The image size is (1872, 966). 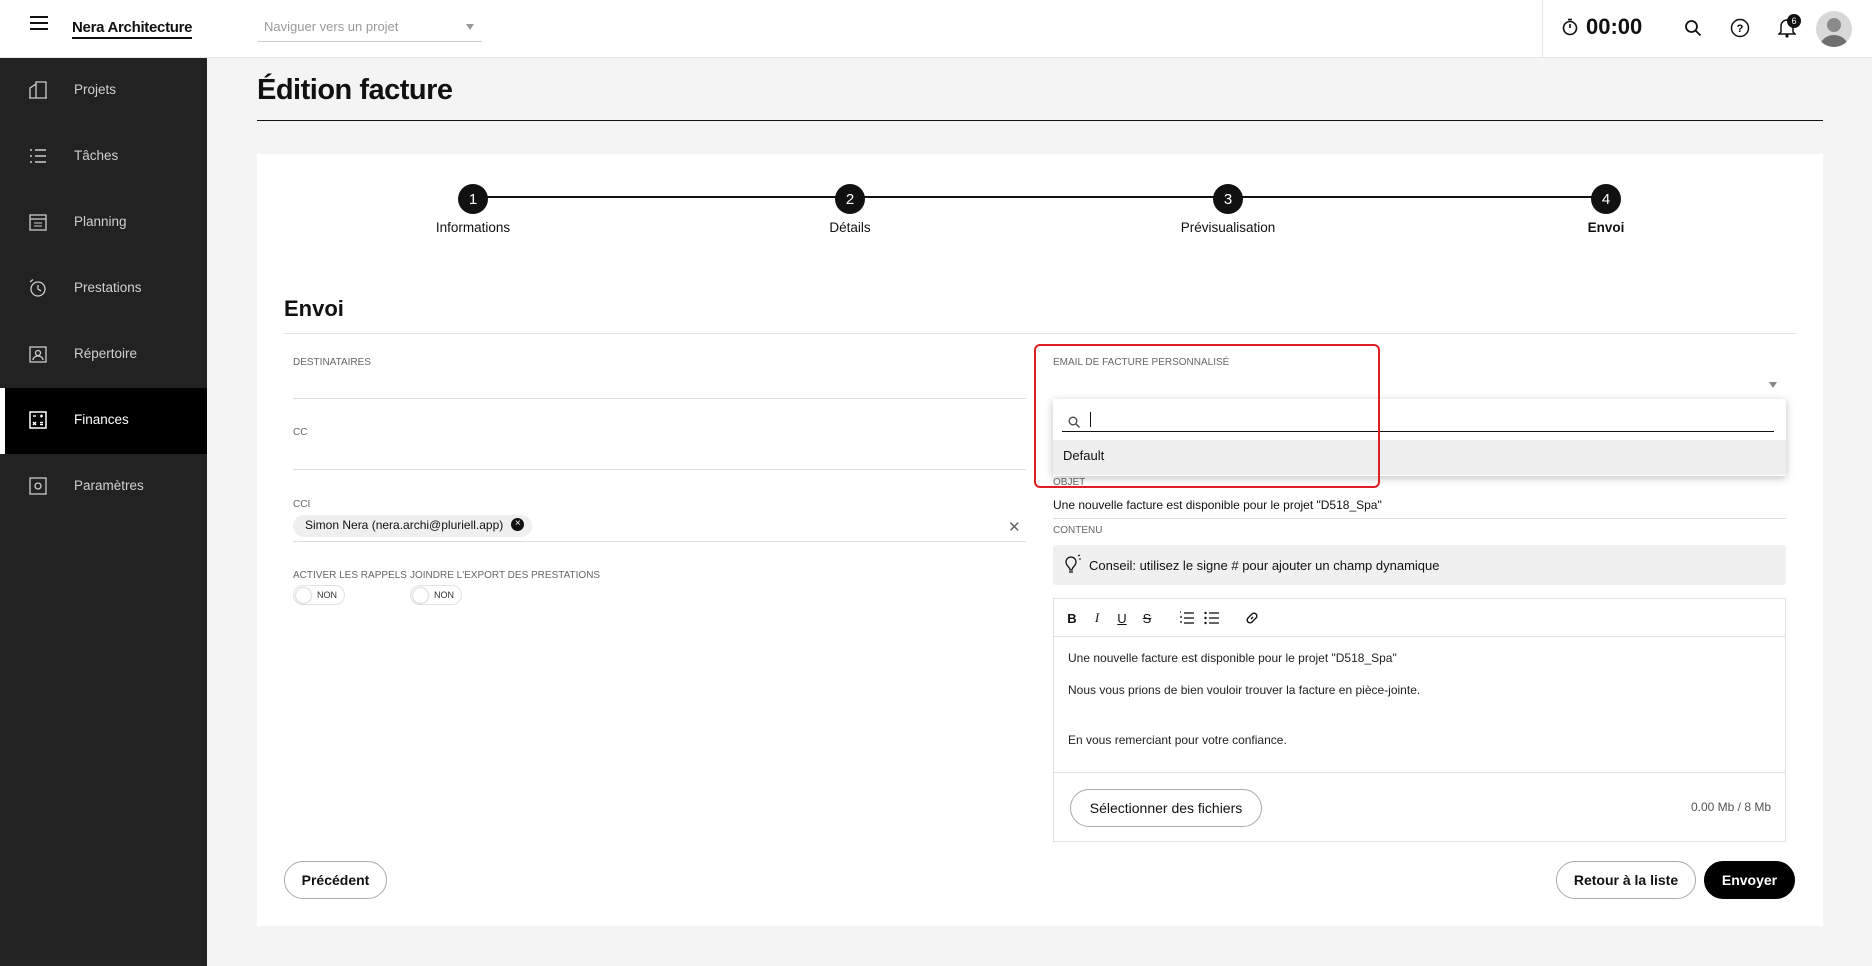 I want to click on cc-label: CC, so click(x=300, y=432).